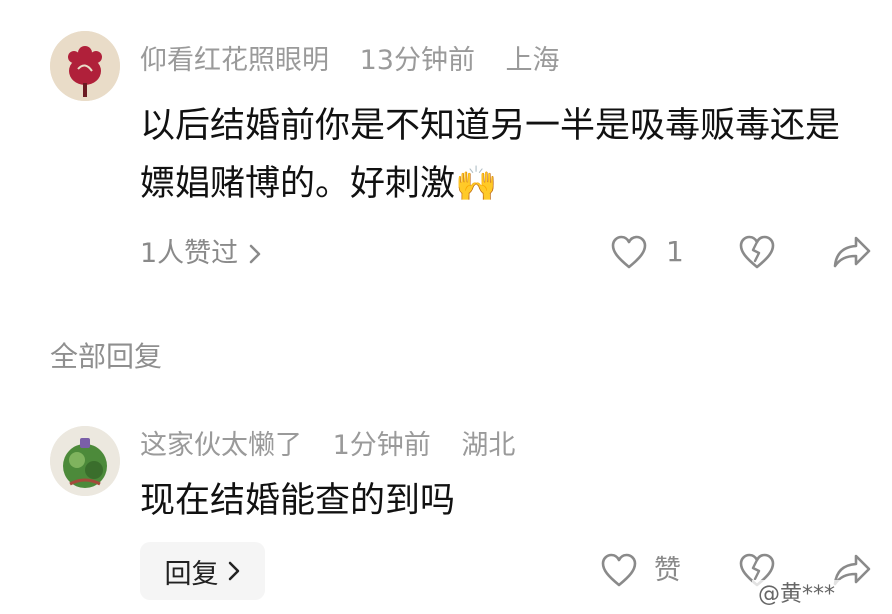 Image resolution: width=892 pixels, height=614 pixels. I want to click on reply-button-label: 回复, so click(191, 574).